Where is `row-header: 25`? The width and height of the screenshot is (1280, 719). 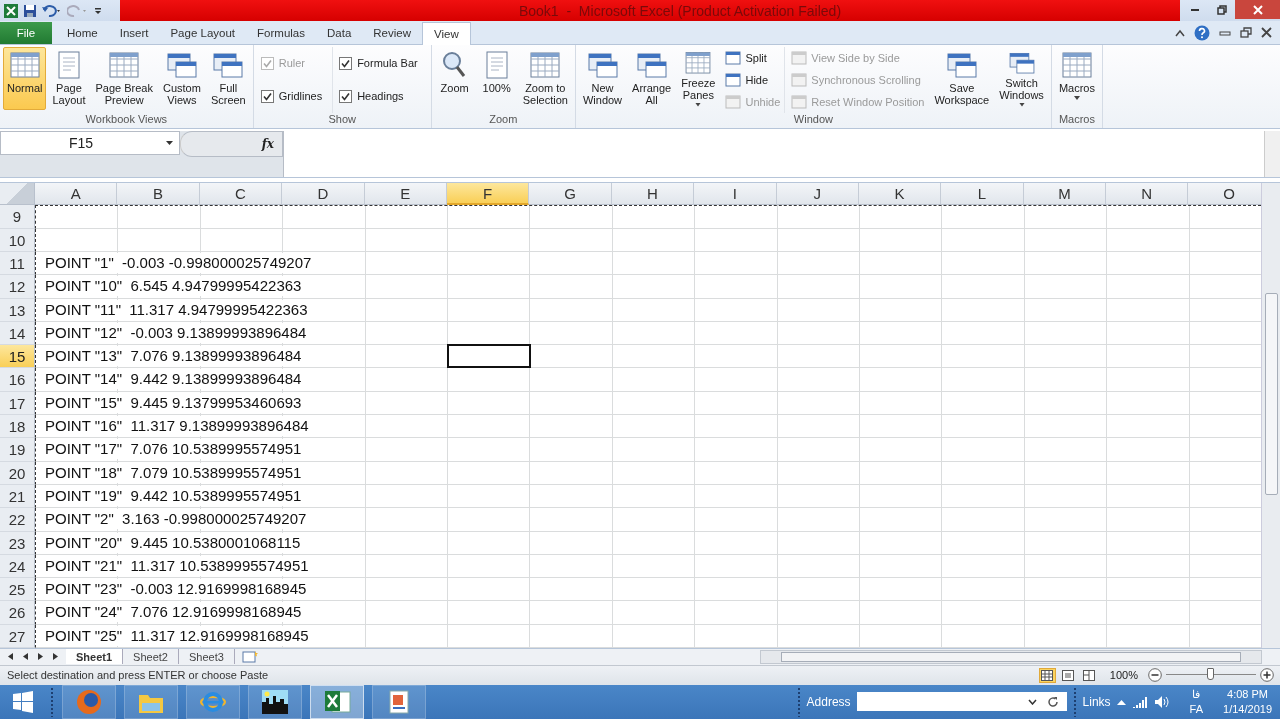 row-header: 25 is located at coordinates (17, 590).